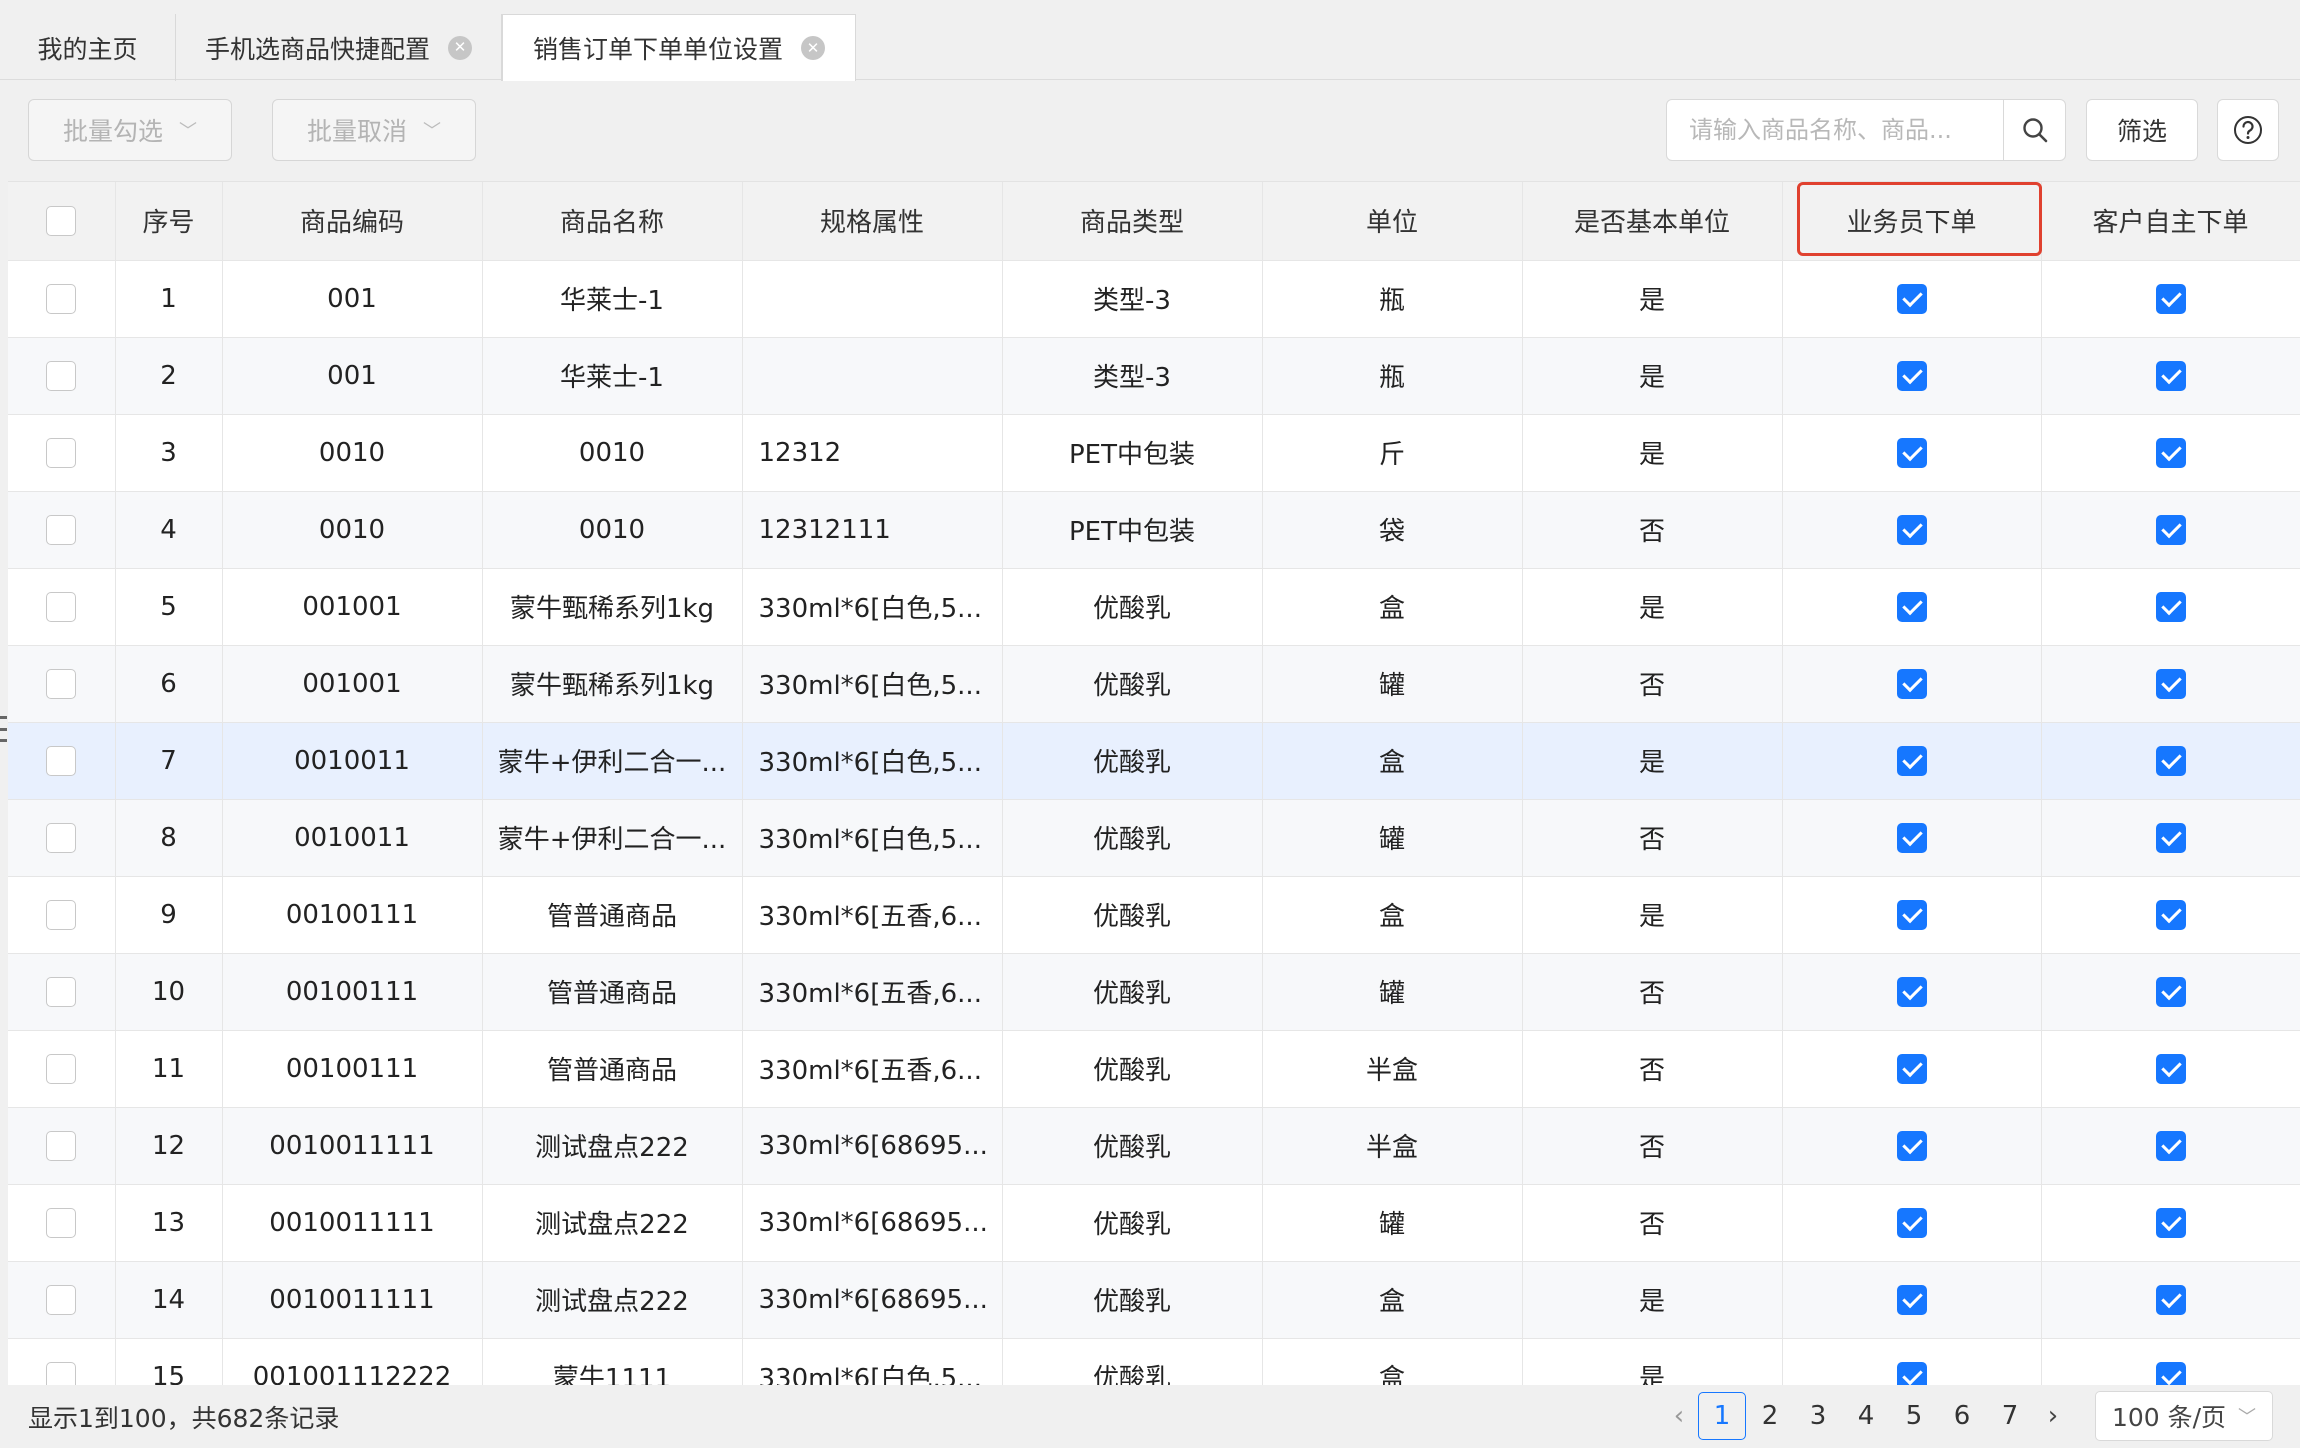 The image size is (2300, 1448). Describe the element at coordinates (374, 130) in the screenshot. I see `batch-cancel-button: 批量取消 ﹀` at that location.